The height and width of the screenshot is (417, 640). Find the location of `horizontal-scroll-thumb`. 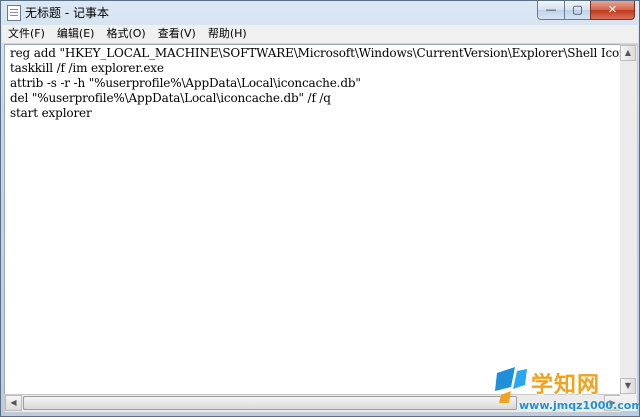

horizontal-scroll-thumb is located at coordinates (270, 403).